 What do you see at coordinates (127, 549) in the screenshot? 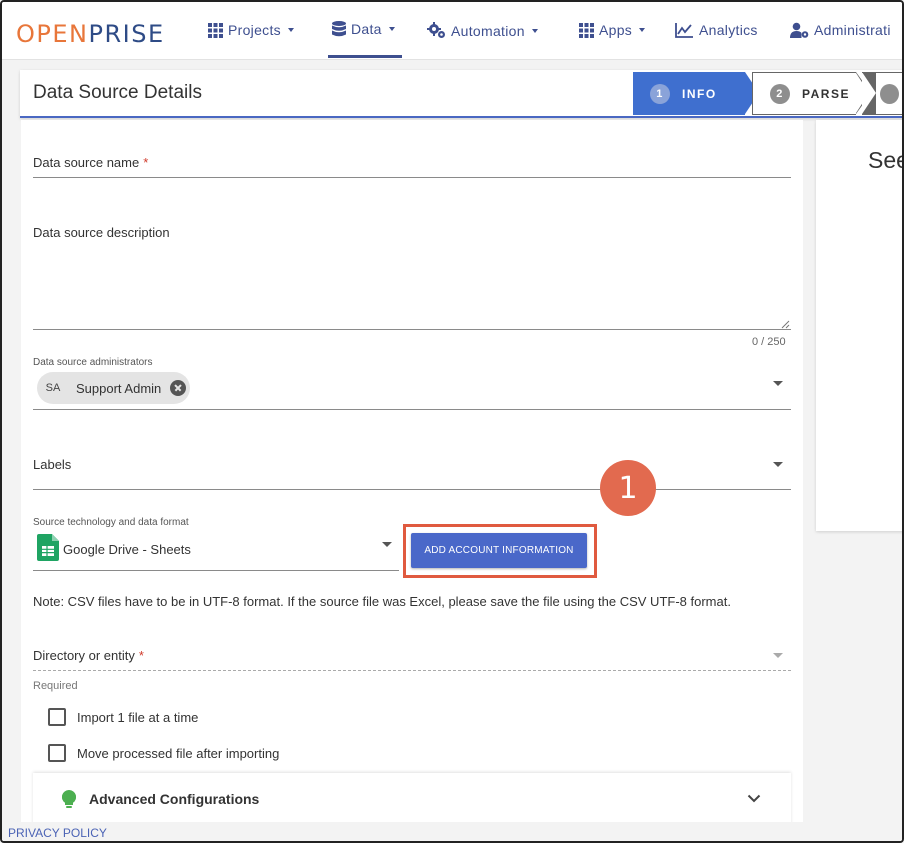
I see `source-tech-select: Google Drive - Sheets` at bounding box center [127, 549].